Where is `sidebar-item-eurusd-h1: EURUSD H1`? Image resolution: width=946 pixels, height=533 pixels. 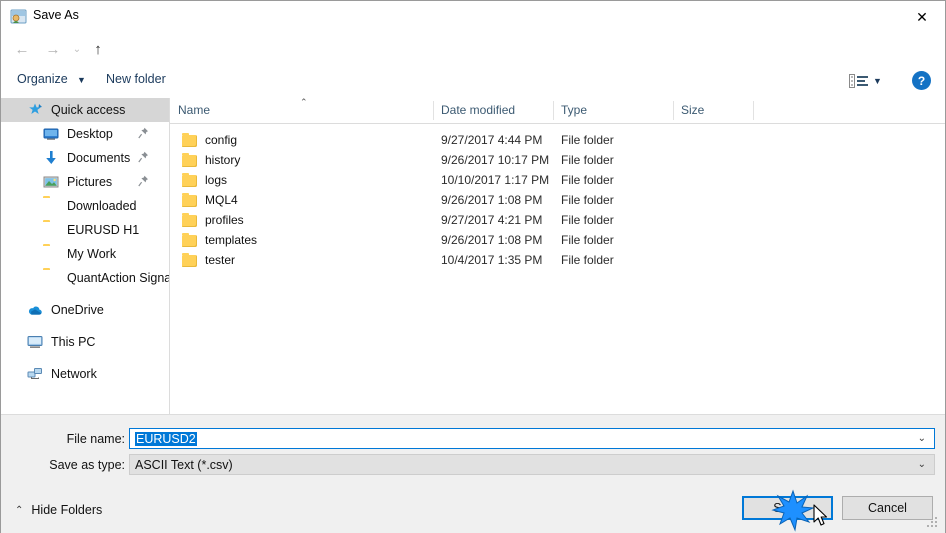 sidebar-item-eurusd-h1: EURUSD H1 is located at coordinates (85, 230).